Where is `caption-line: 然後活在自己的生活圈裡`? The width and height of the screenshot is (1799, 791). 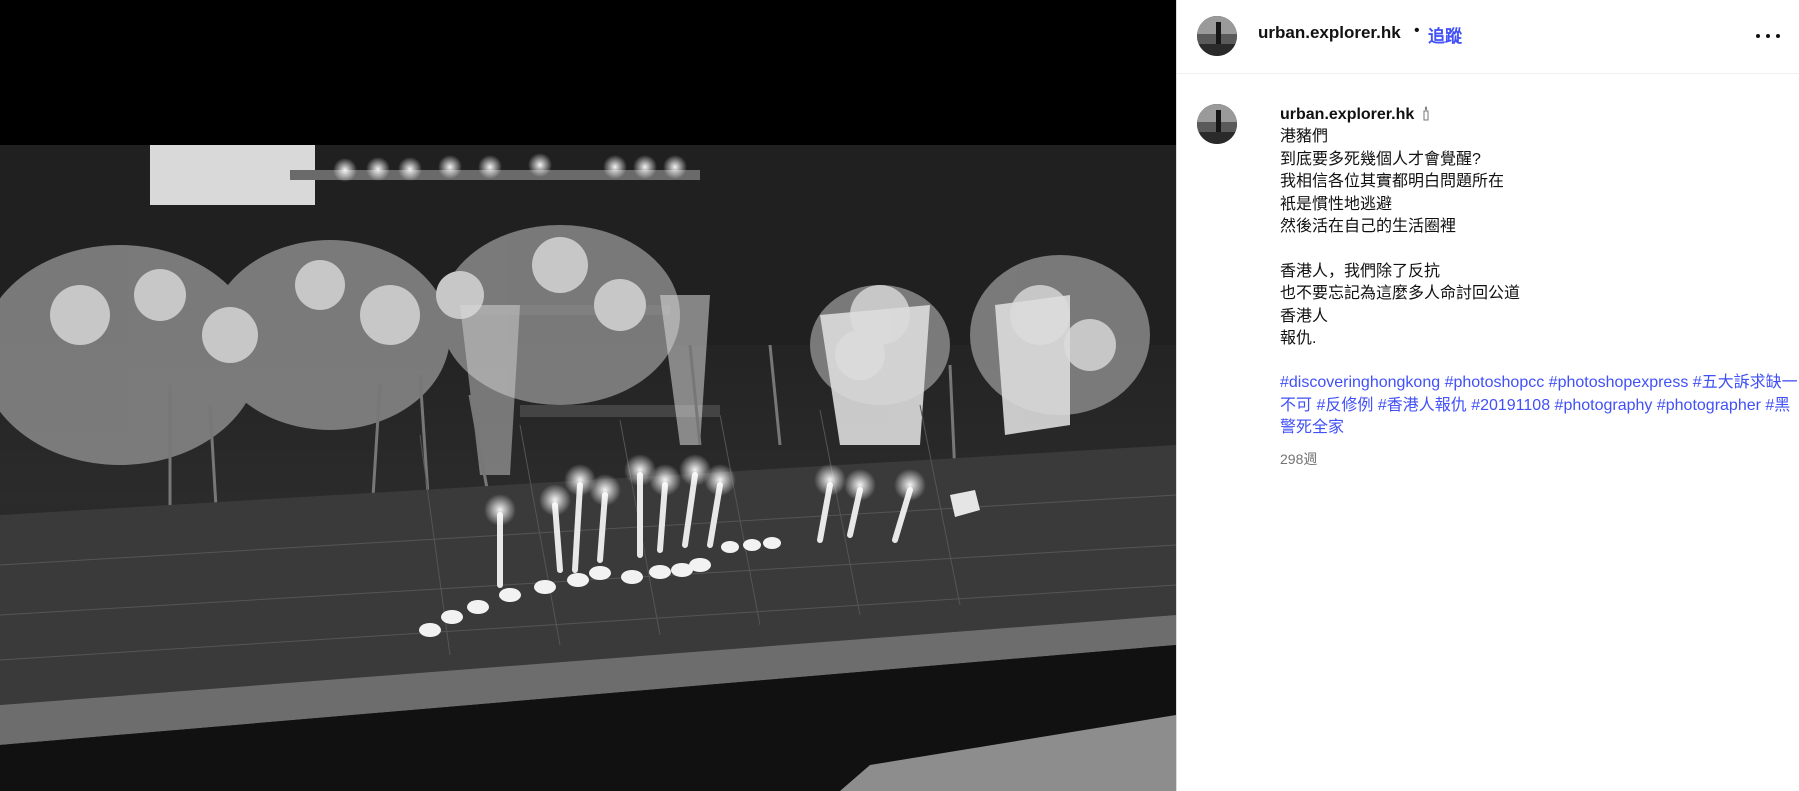
caption-line: 然後活在自己的生活圈裡 is located at coordinates (1368, 227).